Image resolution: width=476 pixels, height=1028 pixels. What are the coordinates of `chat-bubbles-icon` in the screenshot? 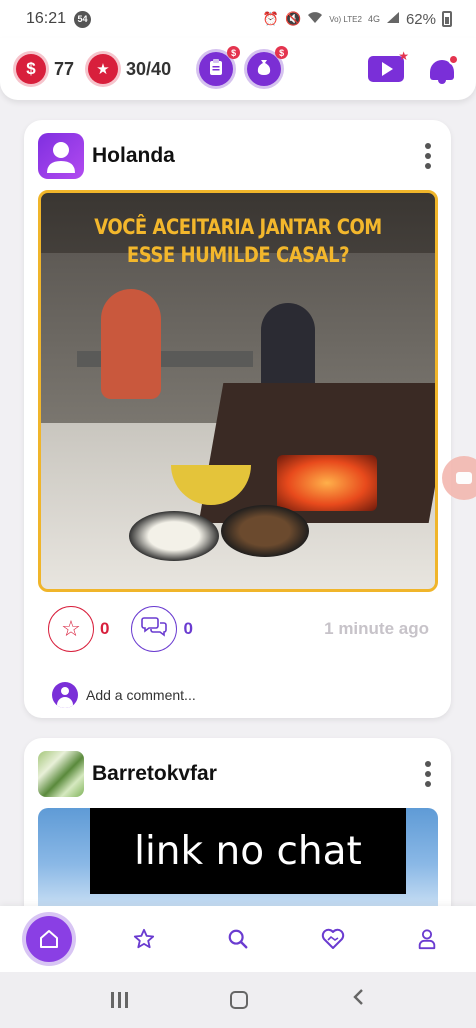 It's located at (154, 629).